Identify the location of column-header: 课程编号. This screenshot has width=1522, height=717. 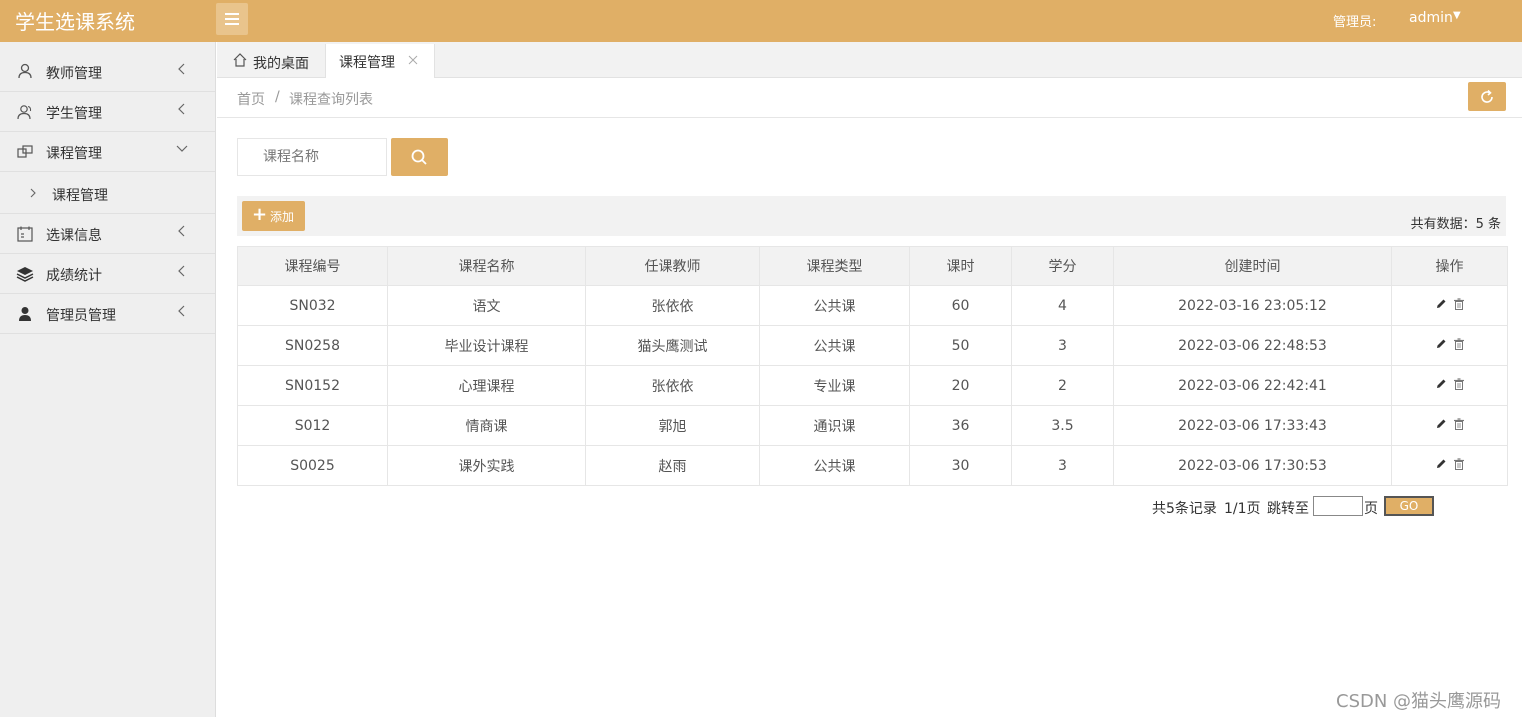
(312, 266).